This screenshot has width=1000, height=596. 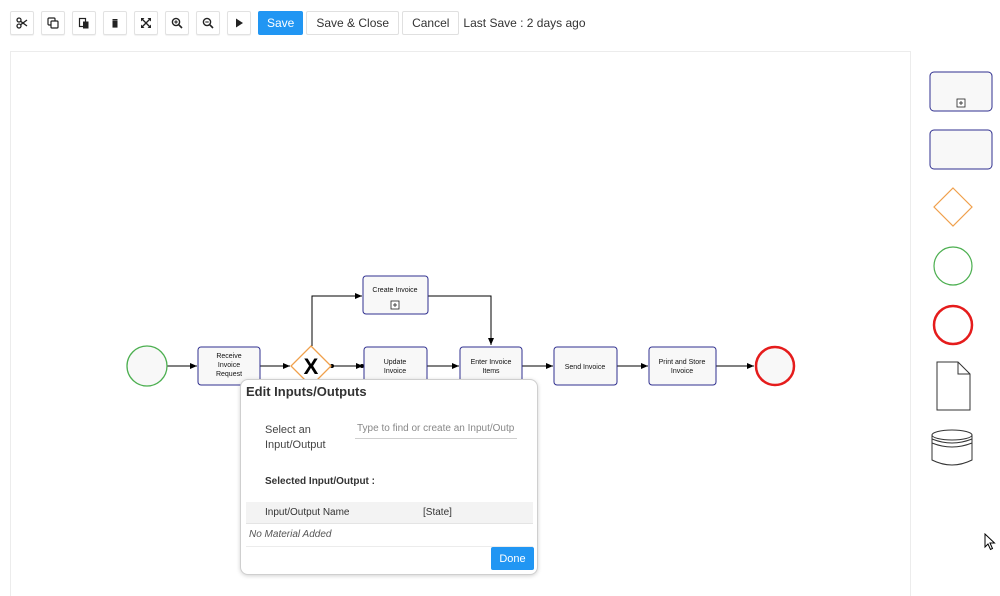 What do you see at coordinates (229, 374) in the screenshot?
I see `task-label-line: Request` at bounding box center [229, 374].